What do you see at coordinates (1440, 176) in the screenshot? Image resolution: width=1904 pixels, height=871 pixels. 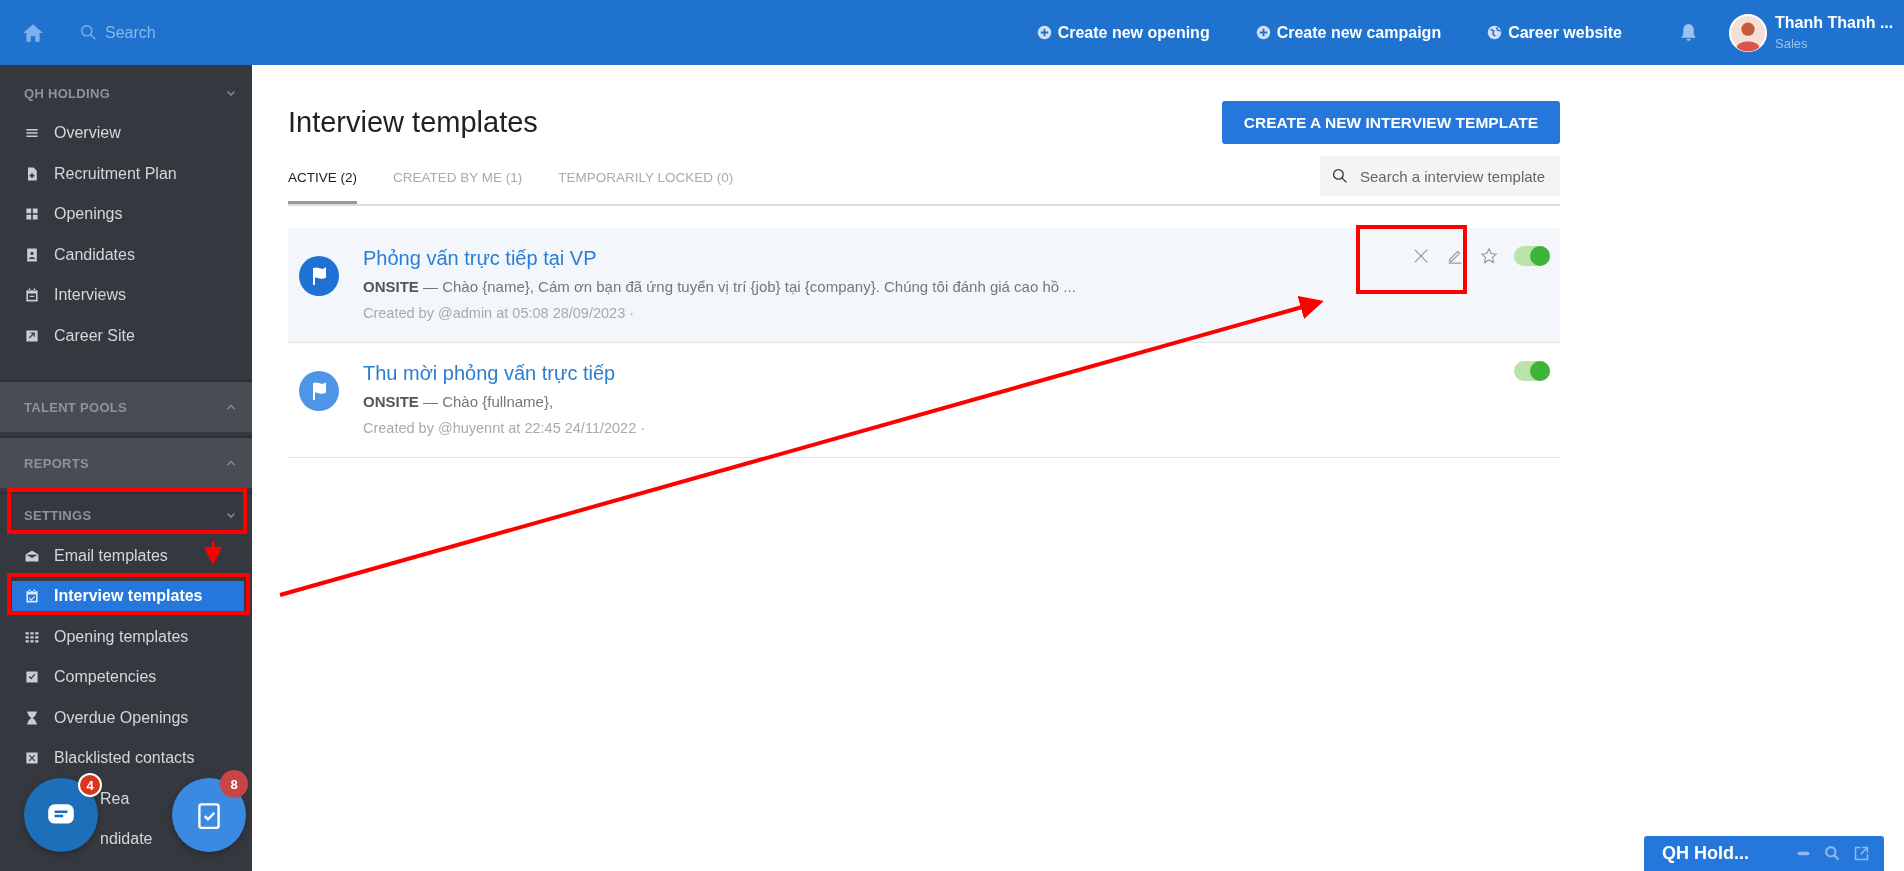 I see `search-field: Search a interview template` at bounding box center [1440, 176].